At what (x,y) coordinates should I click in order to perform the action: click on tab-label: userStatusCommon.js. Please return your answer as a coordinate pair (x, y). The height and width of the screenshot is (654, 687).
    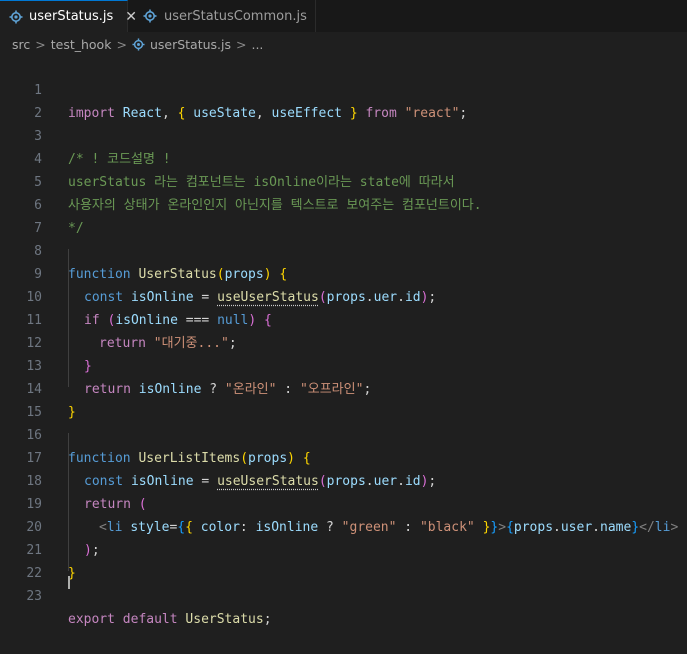
    Looking at the image, I should click on (235, 16).